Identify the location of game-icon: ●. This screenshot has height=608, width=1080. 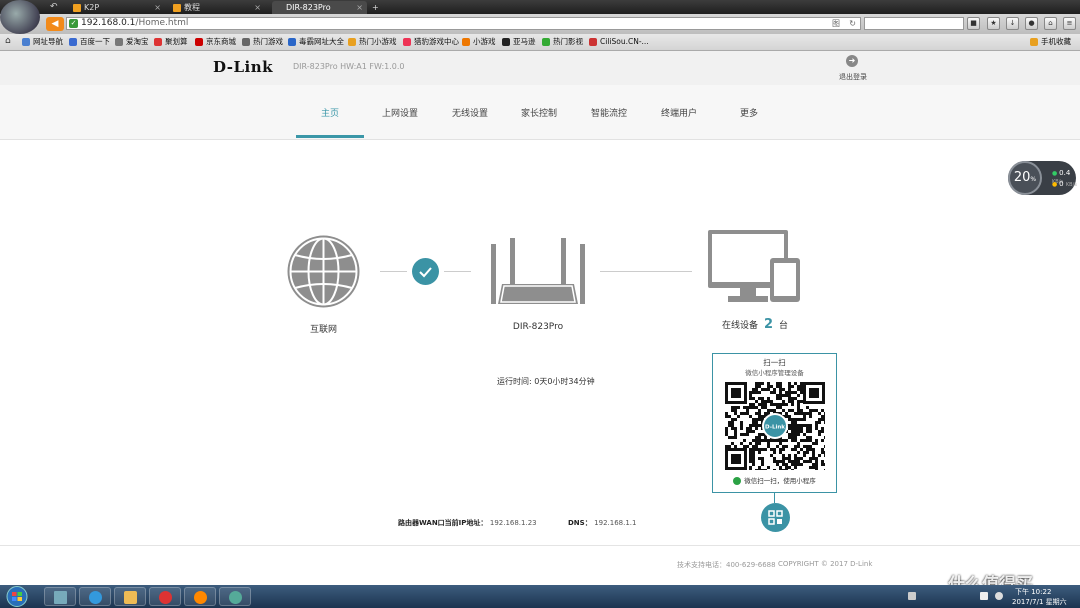
(1031, 23).